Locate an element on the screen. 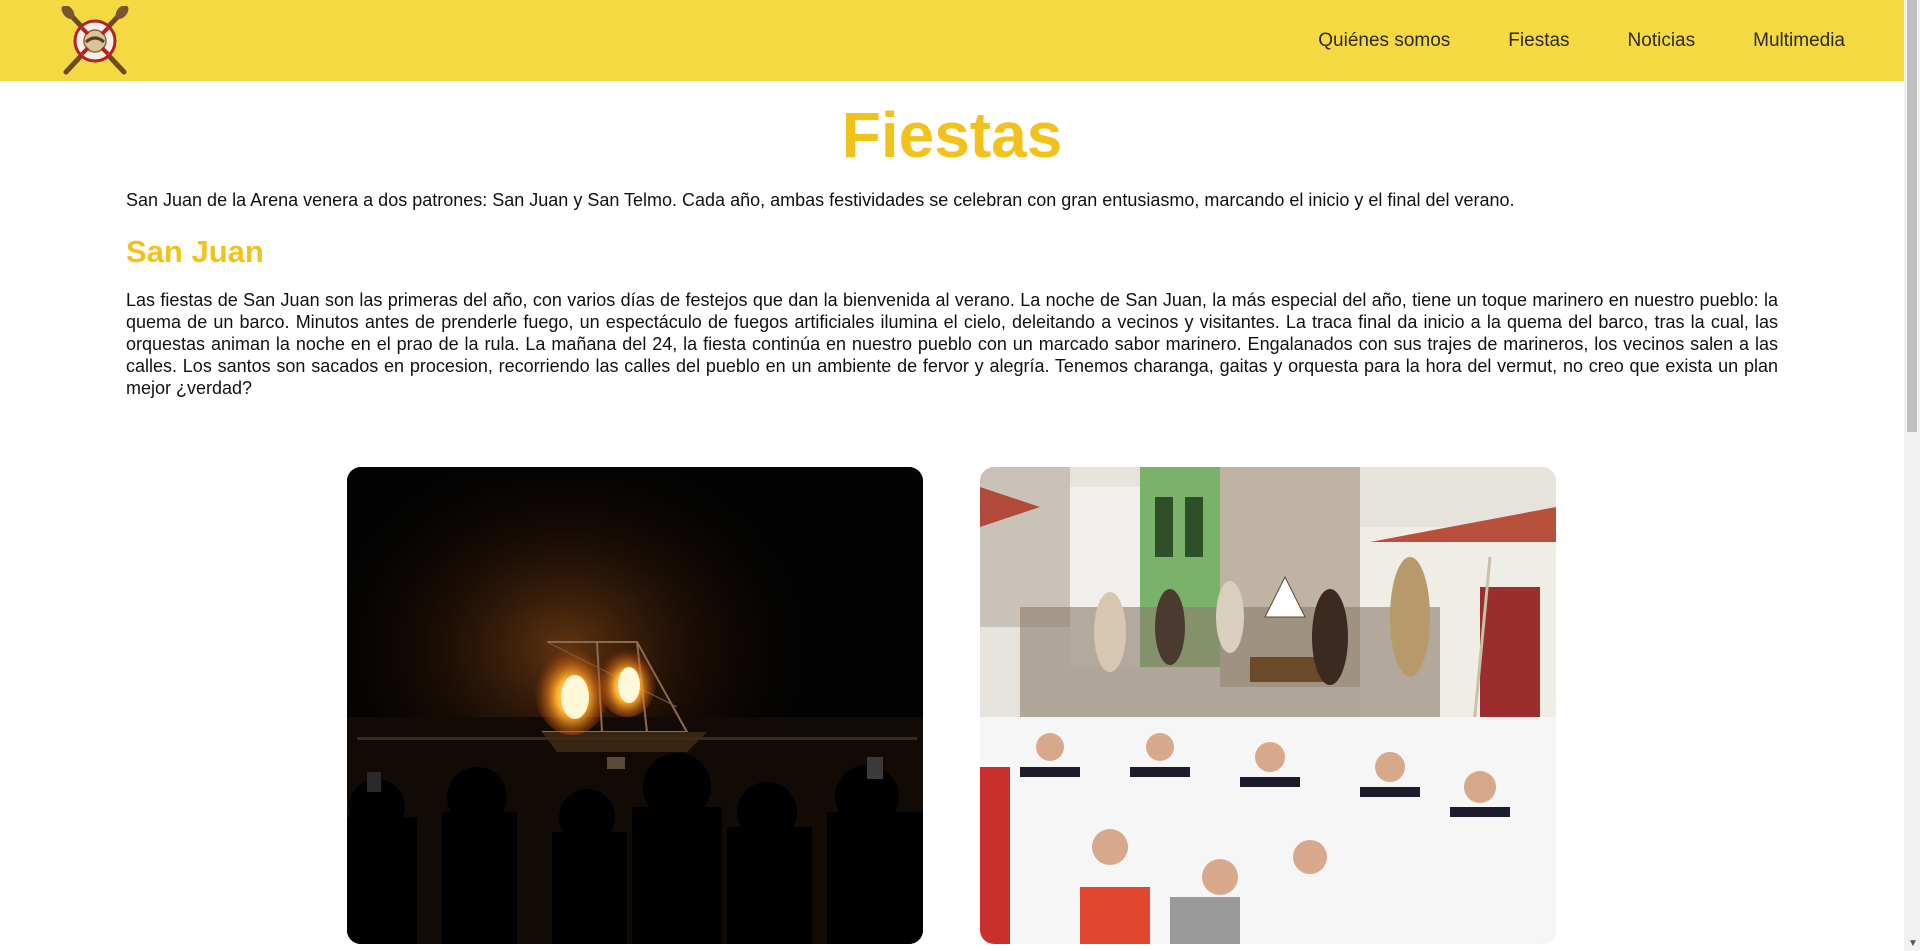  page-scrollbar: ▼ is located at coordinates (1912, 475).